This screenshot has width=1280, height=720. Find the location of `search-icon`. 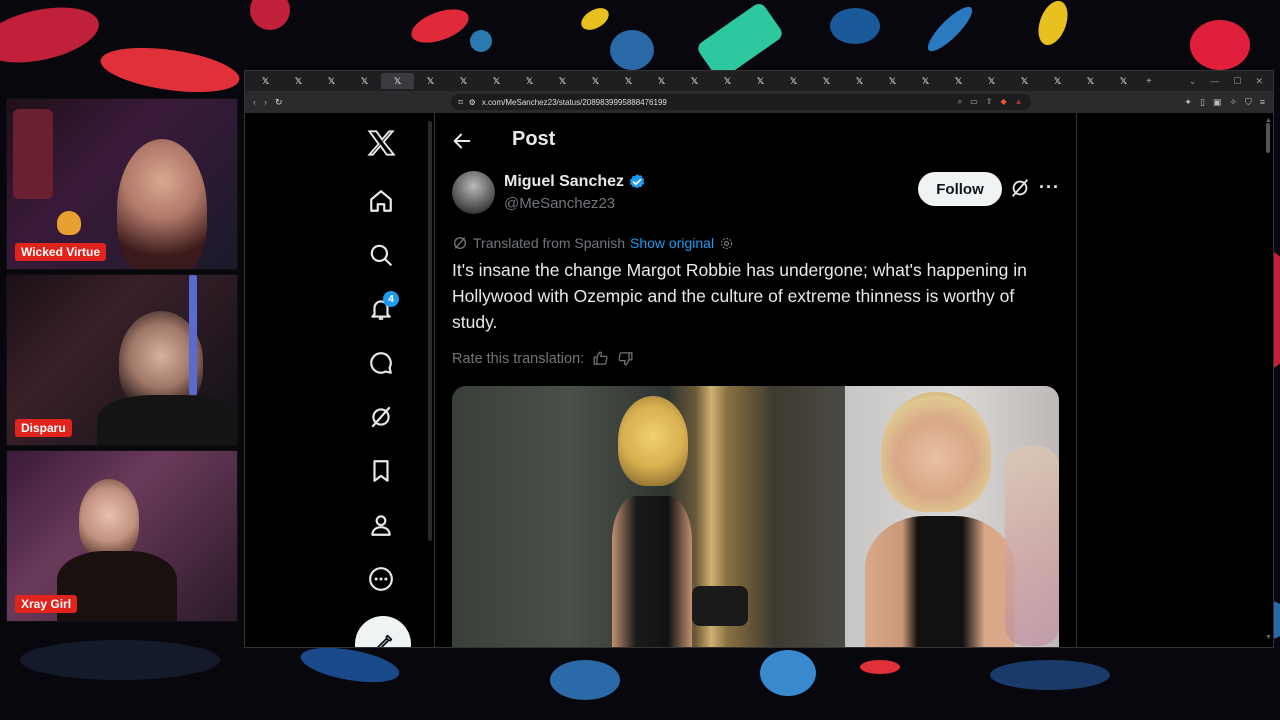

search-icon is located at coordinates (381, 255).